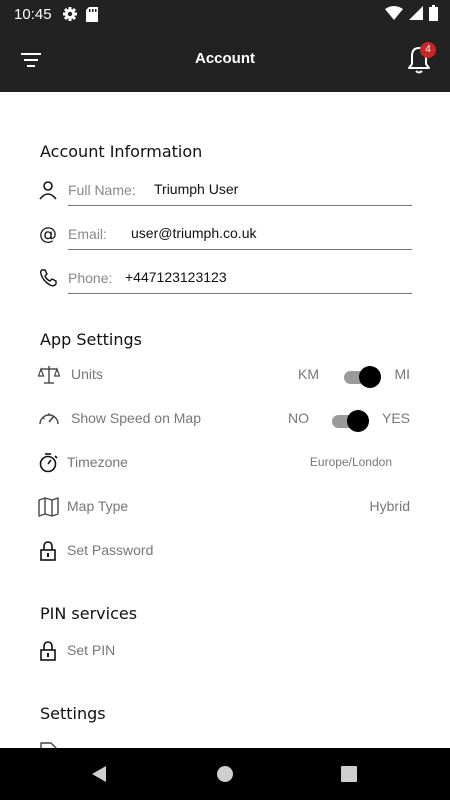 This screenshot has height=800, width=450. I want to click on recents-button, so click(349, 774).